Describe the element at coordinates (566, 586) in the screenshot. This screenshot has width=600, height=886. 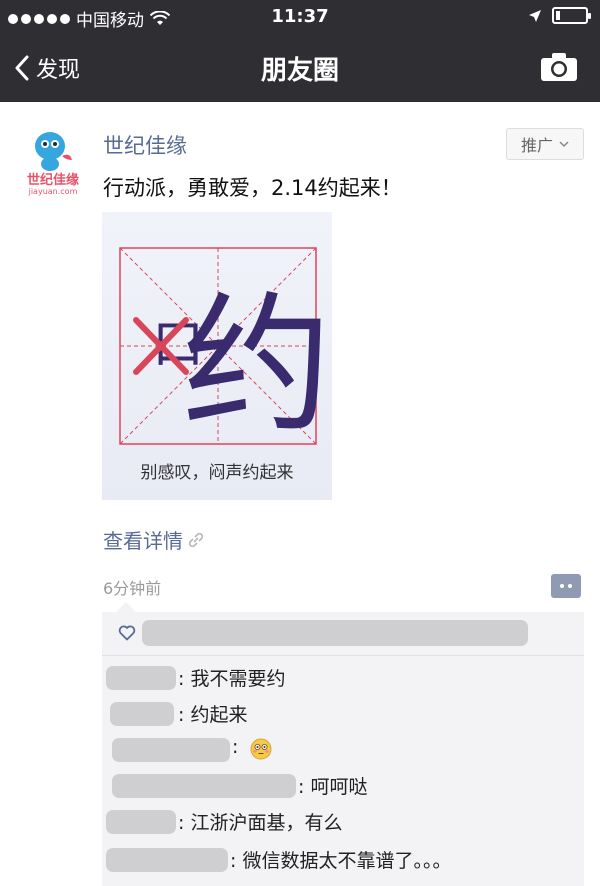
I see `comment-button` at that location.